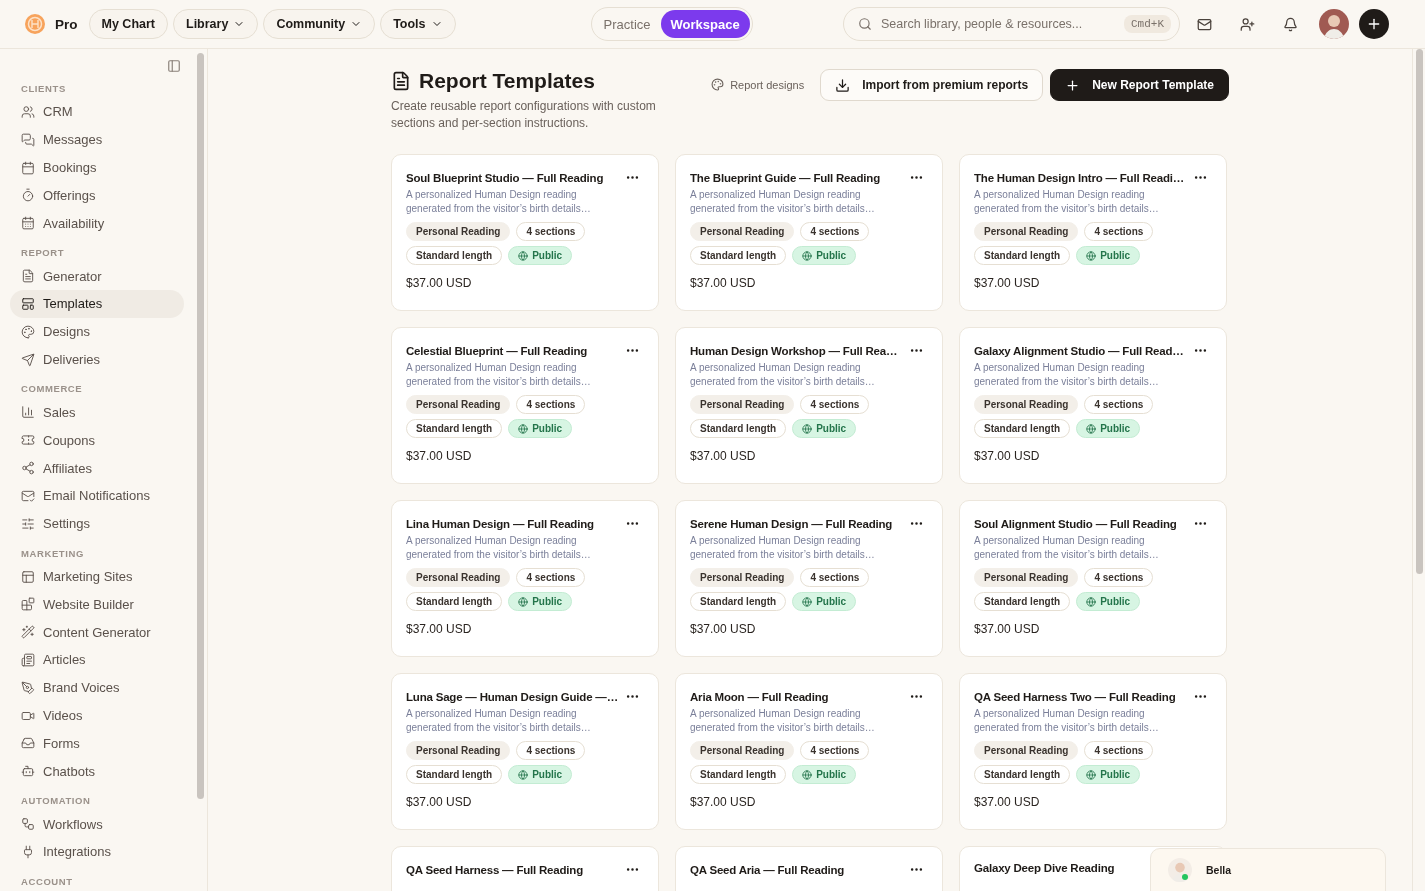  I want to click on sidebar-item: Videos, so click(97, 715).